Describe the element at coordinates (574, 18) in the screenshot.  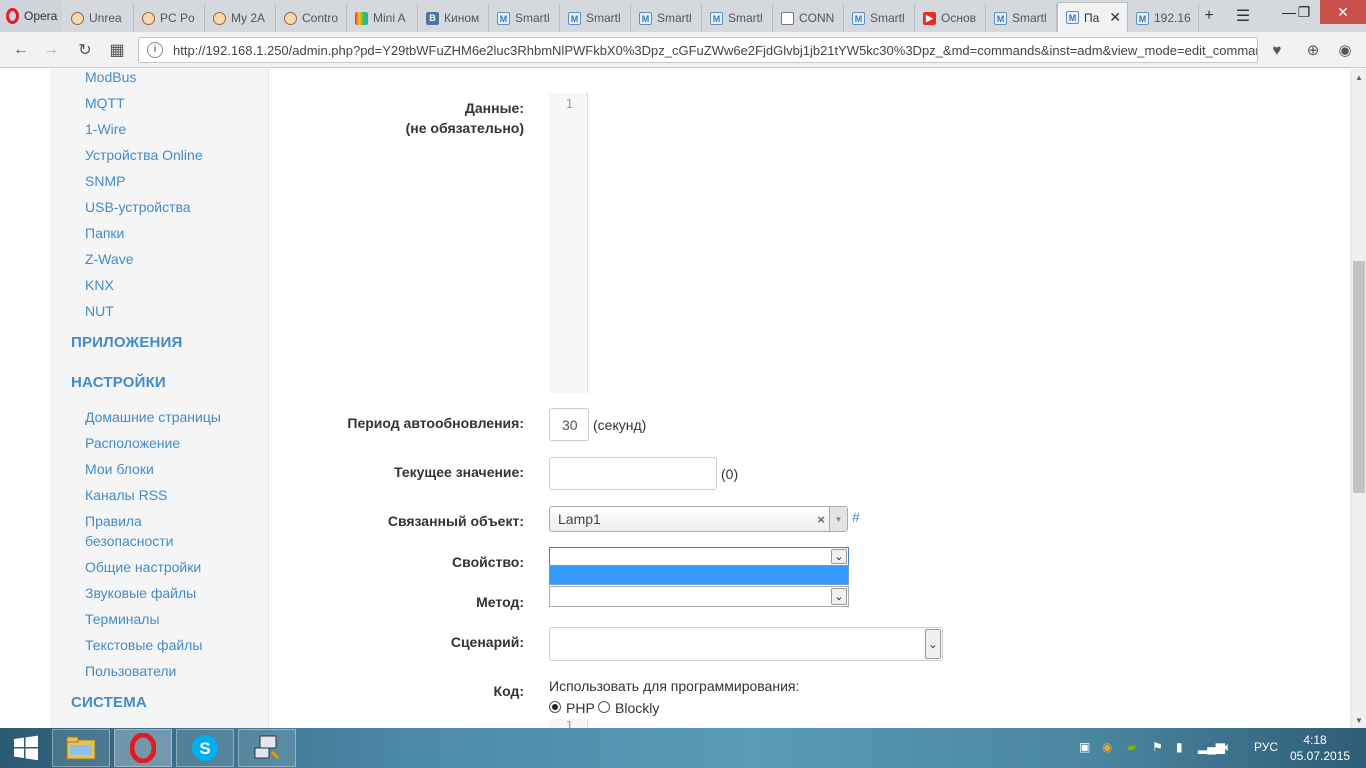
I see `majordomo-icon: M` at that location.